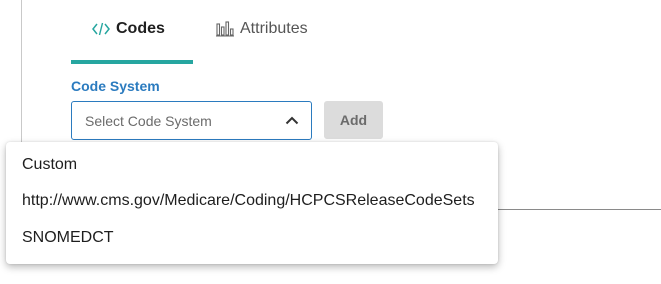 The width and height of the screenshot is (661, 284). I want to click on tab-codes-label: Codes, so click(140, 28).